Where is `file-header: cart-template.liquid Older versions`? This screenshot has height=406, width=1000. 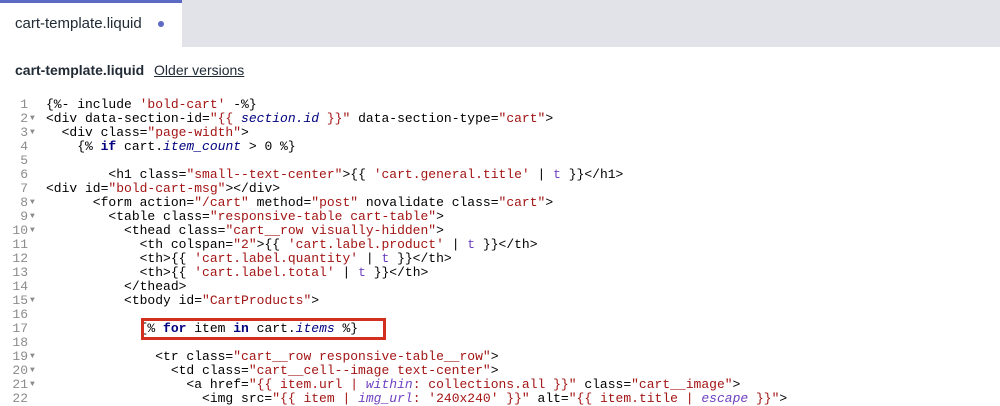 file-header: cart-template.liquid Older versions is located at coordinates (129, 72).